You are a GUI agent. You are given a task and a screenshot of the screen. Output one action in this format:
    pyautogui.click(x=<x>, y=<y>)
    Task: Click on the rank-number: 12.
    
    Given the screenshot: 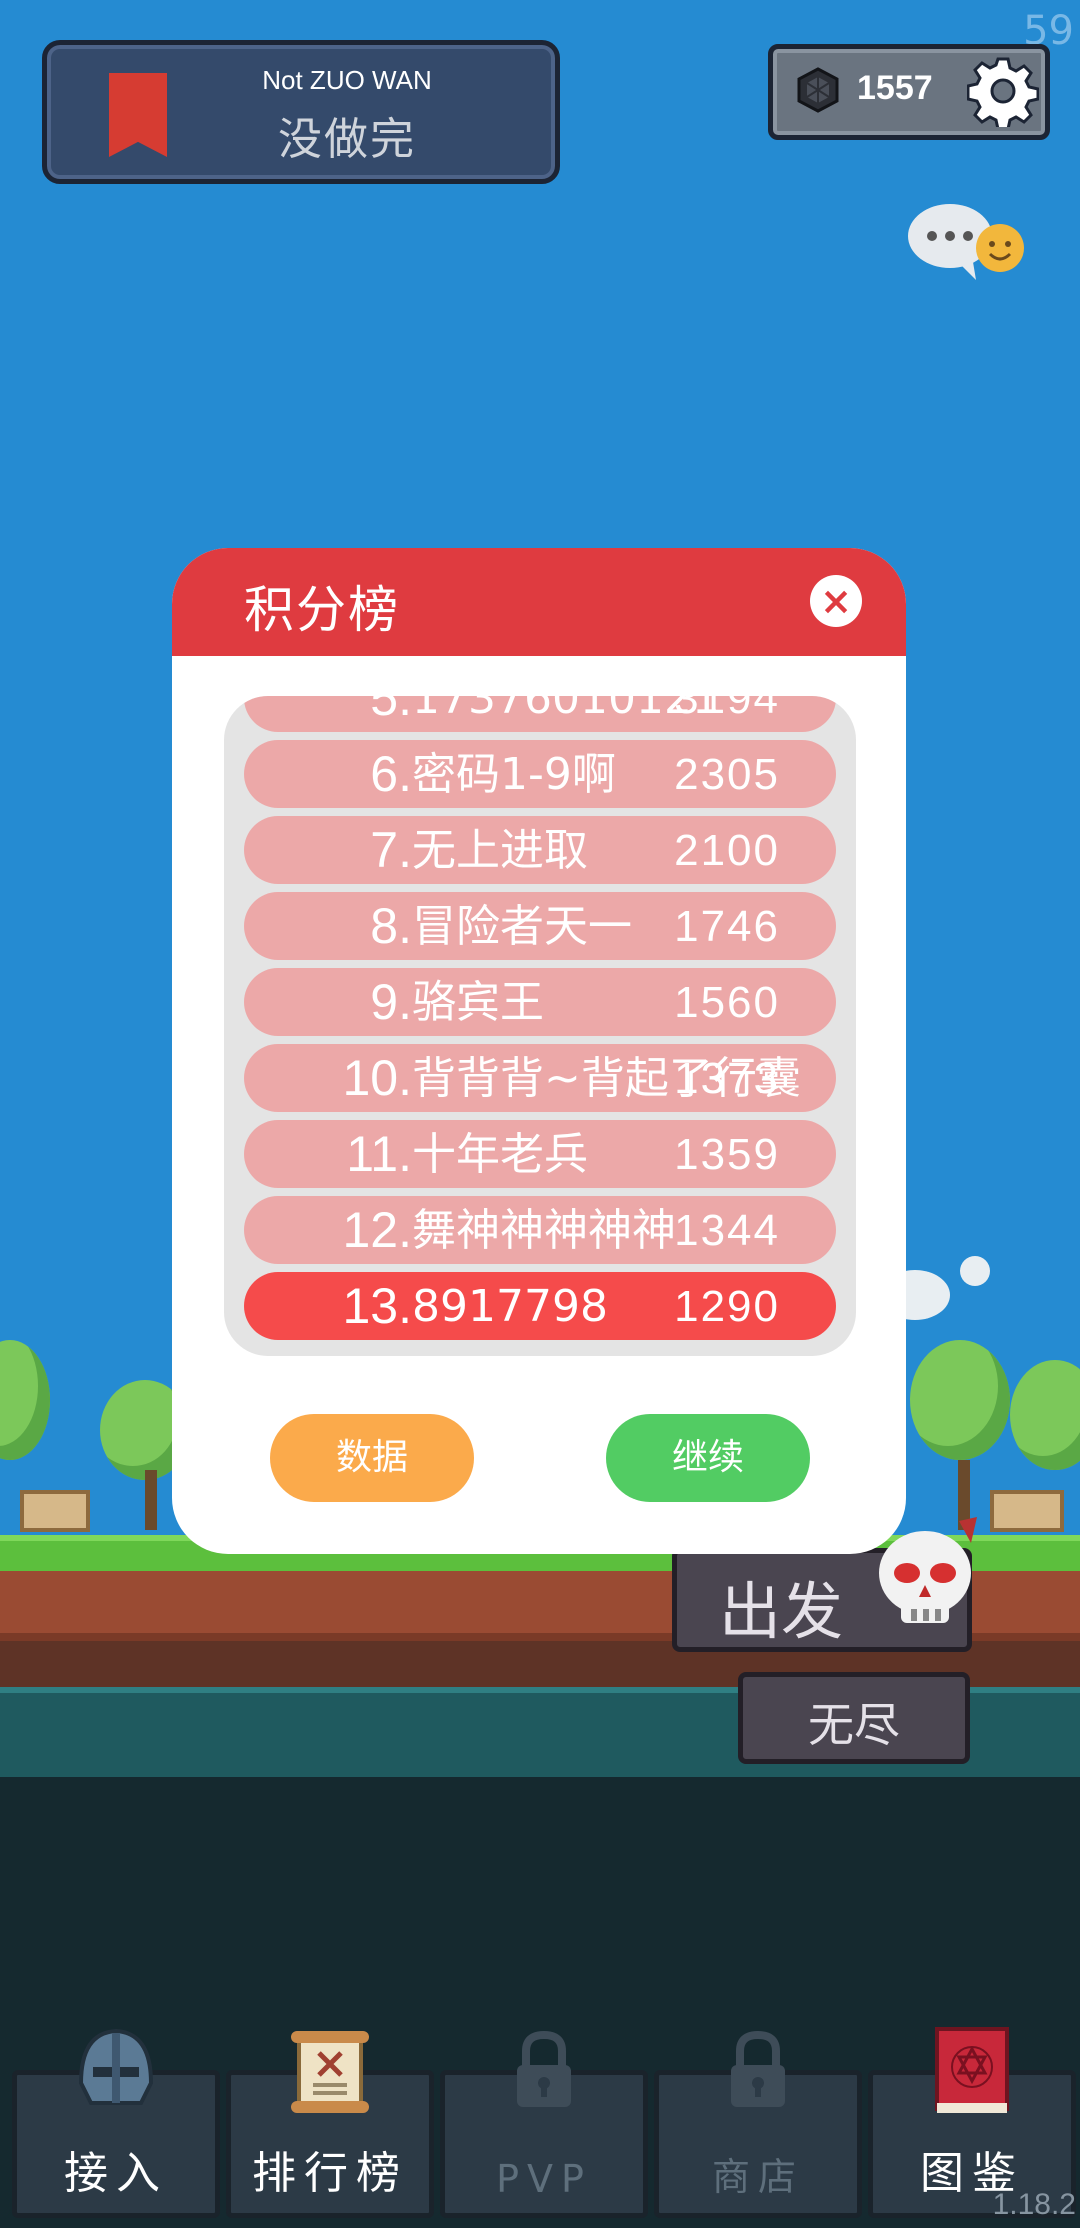 What is the action you would take?
    pyautogui.click(x=377, y=1230)
    